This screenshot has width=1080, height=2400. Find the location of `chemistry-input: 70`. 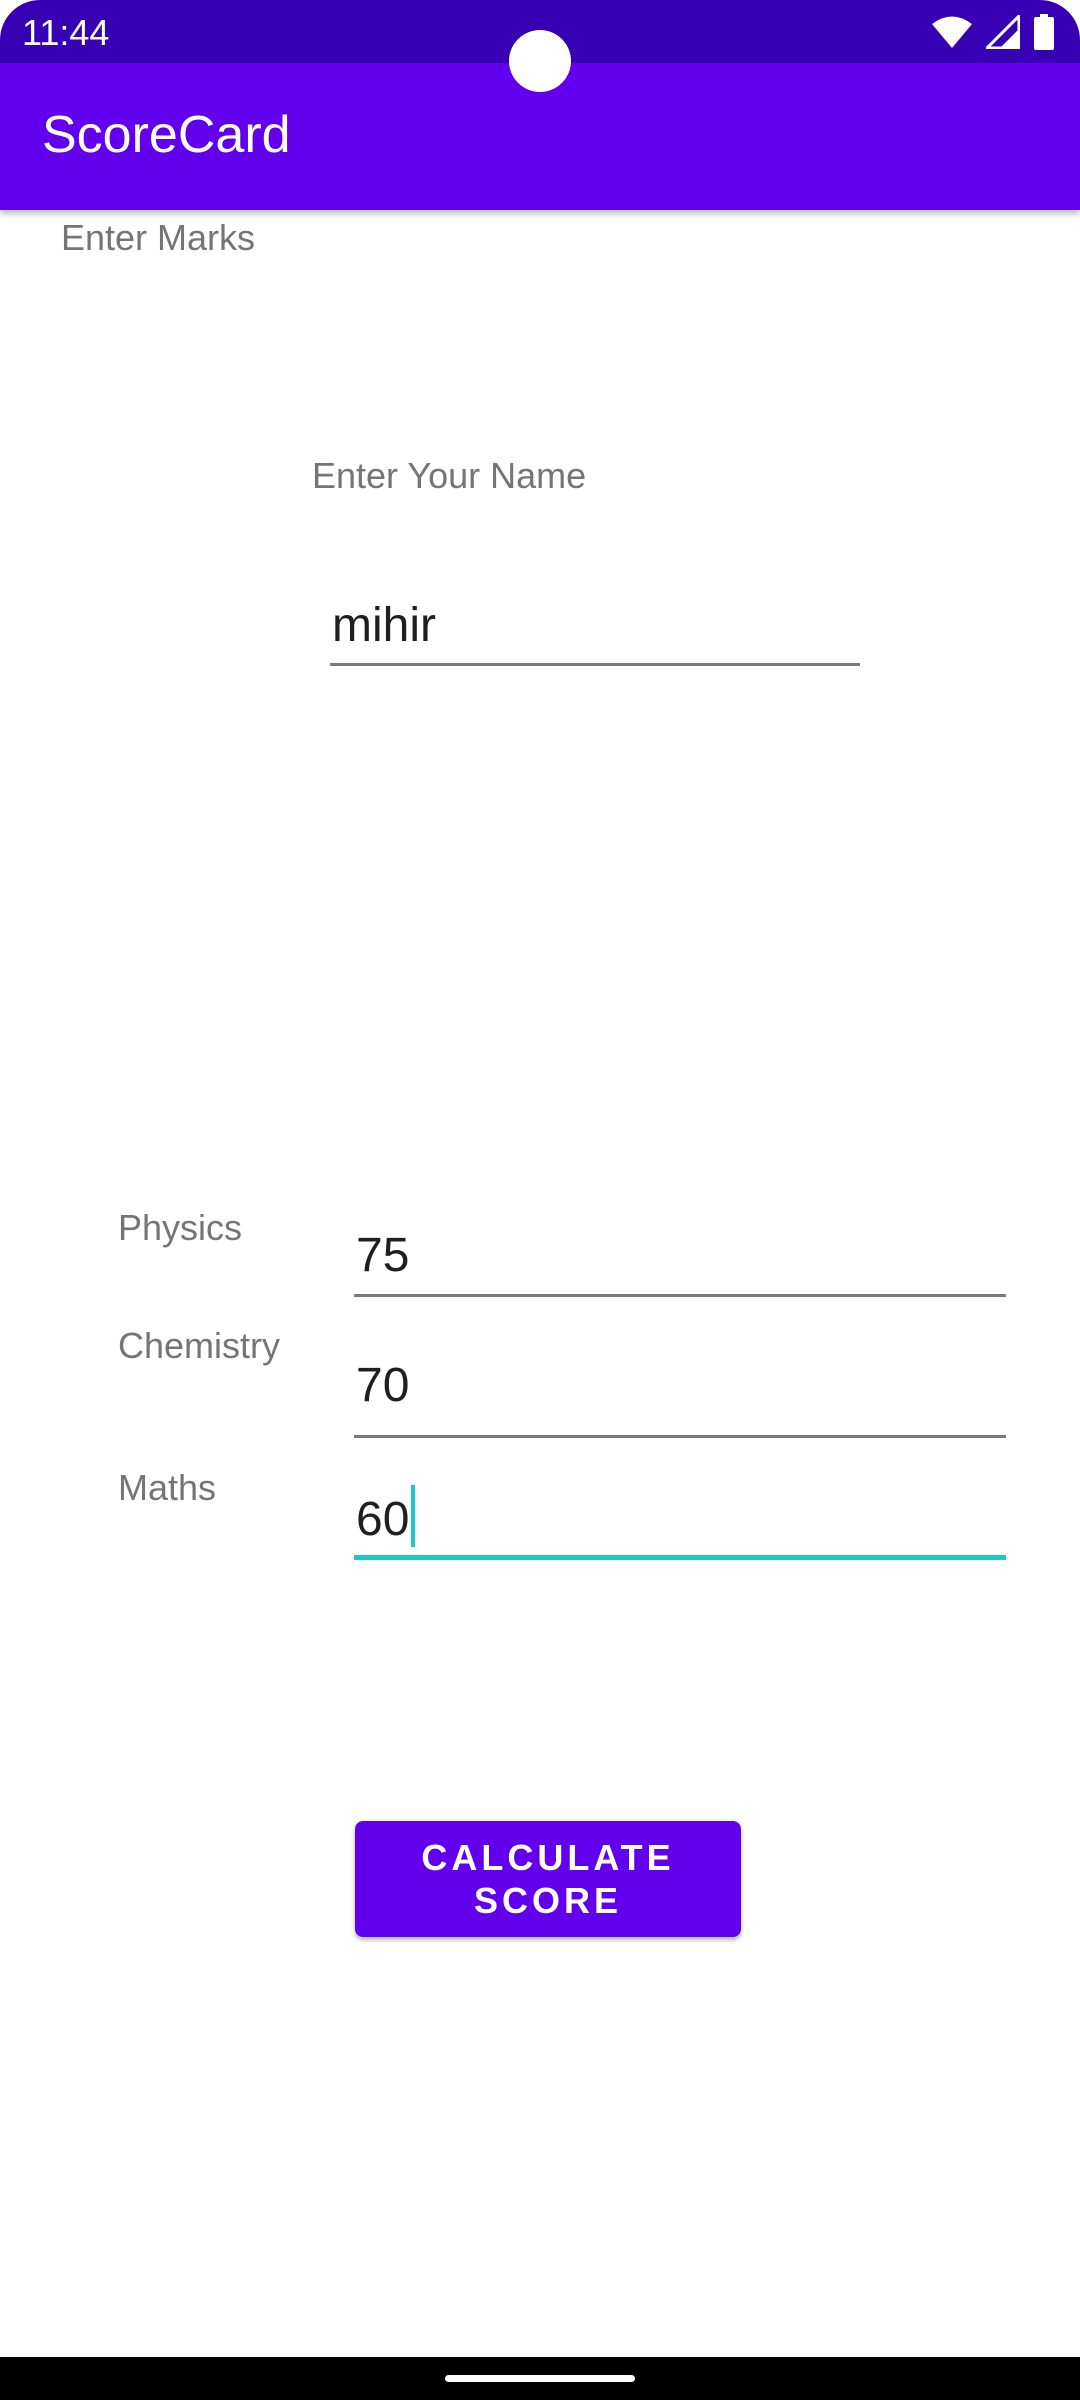

chemistry-input: 70 is located at coordinates (680, 1398).